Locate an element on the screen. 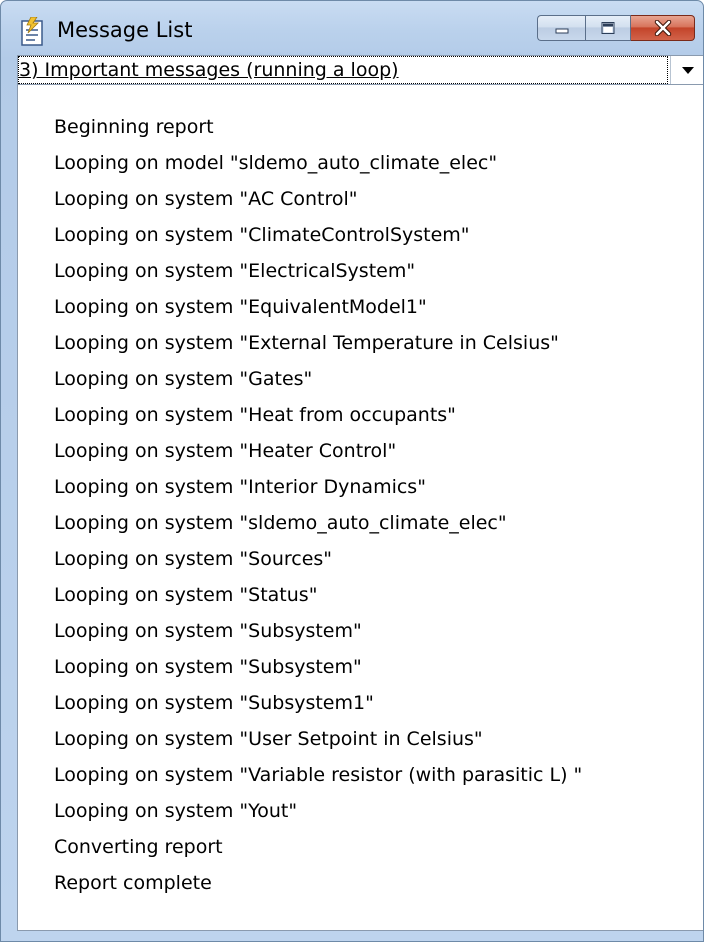  minimize-button is located at coordinates (561, 28).